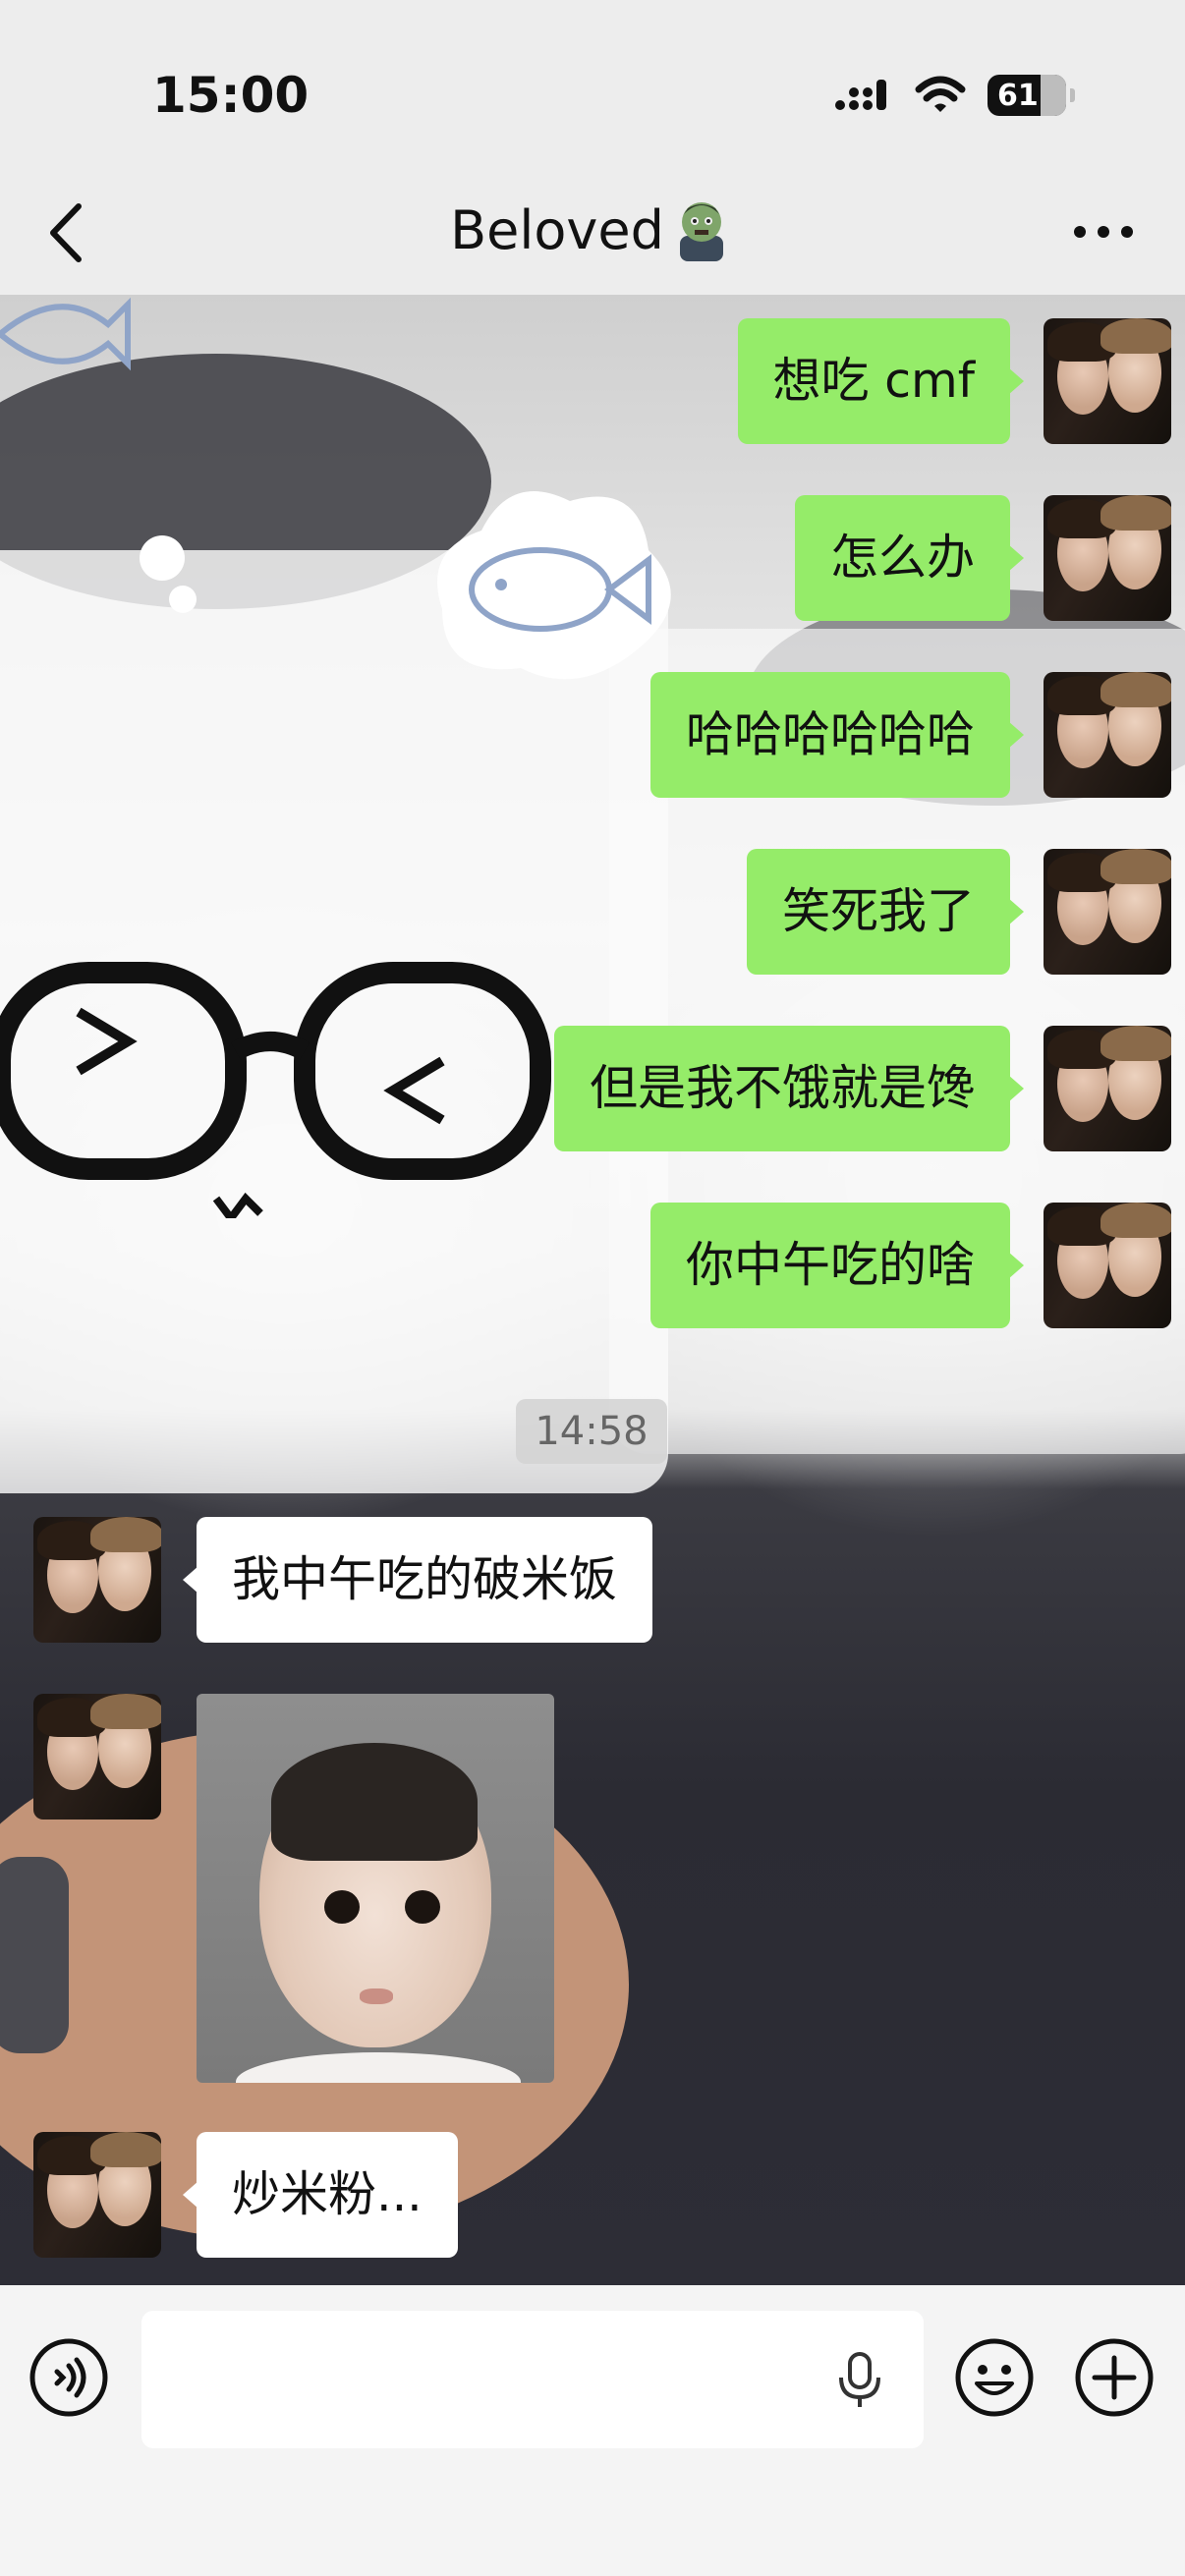  Describe the element at coordinates (789, 1088) in the screenshot. I see `sent-message-bubble: 但是我不饿就是馋` at that location.